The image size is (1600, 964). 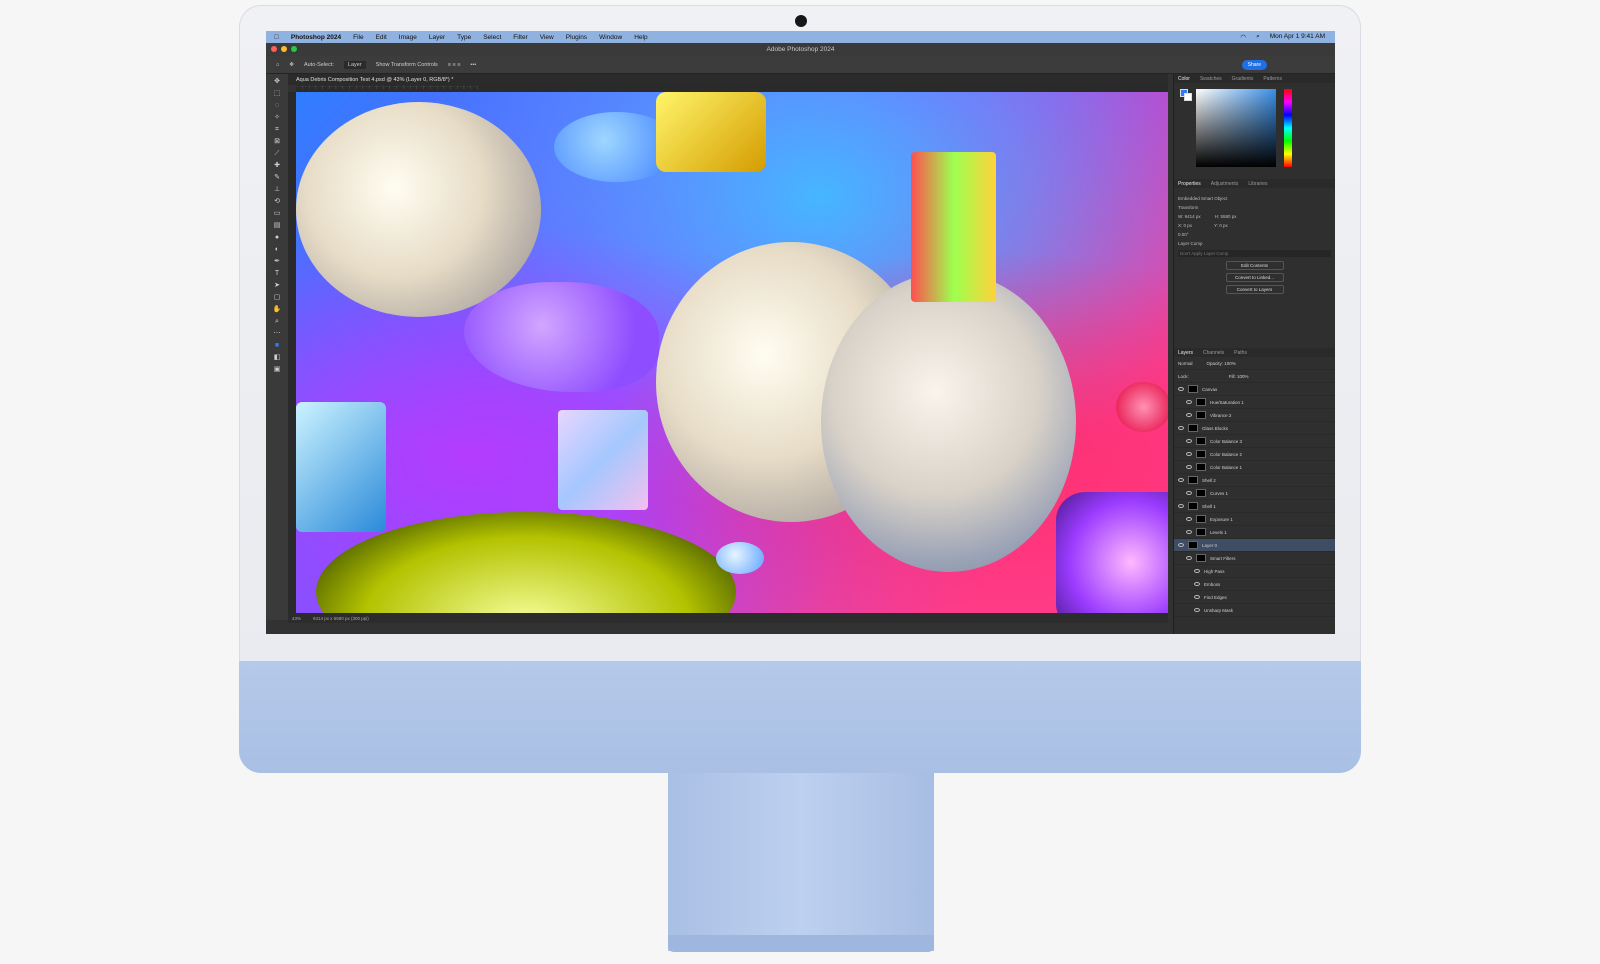 What do you see at coordinates (407, 65) in the screenshot?
I see `transform-controls-checkbox: Show Transform Controls` at bounding box center [407, 65].